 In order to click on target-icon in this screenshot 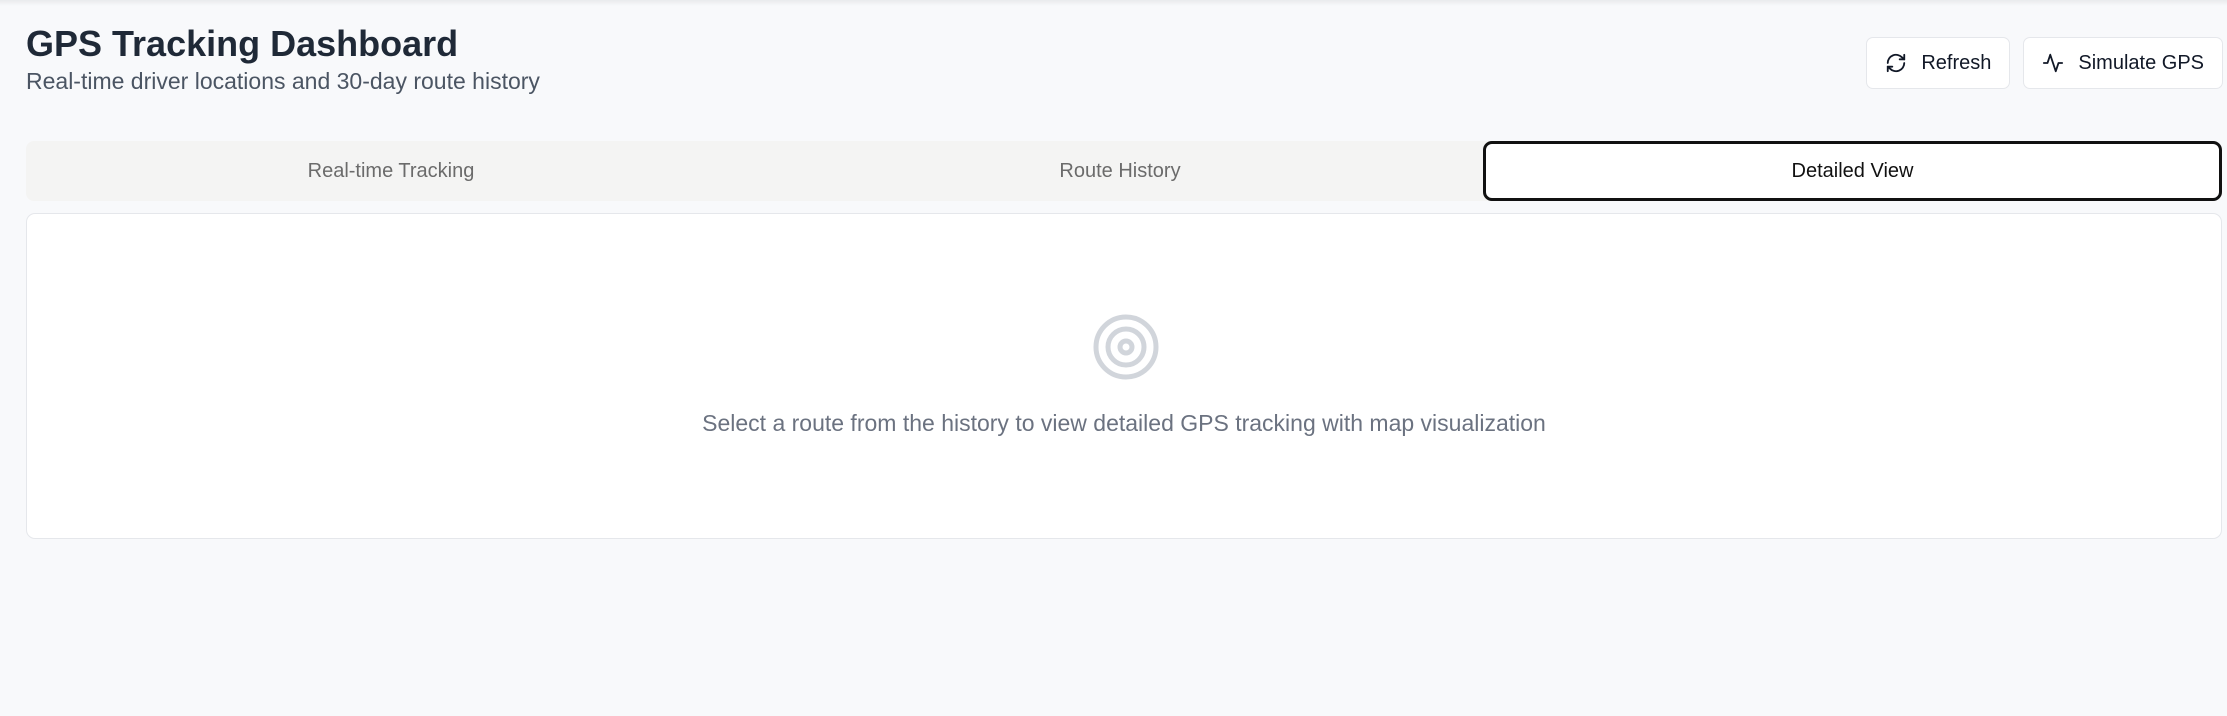, I will do `click(1126, 347)`.